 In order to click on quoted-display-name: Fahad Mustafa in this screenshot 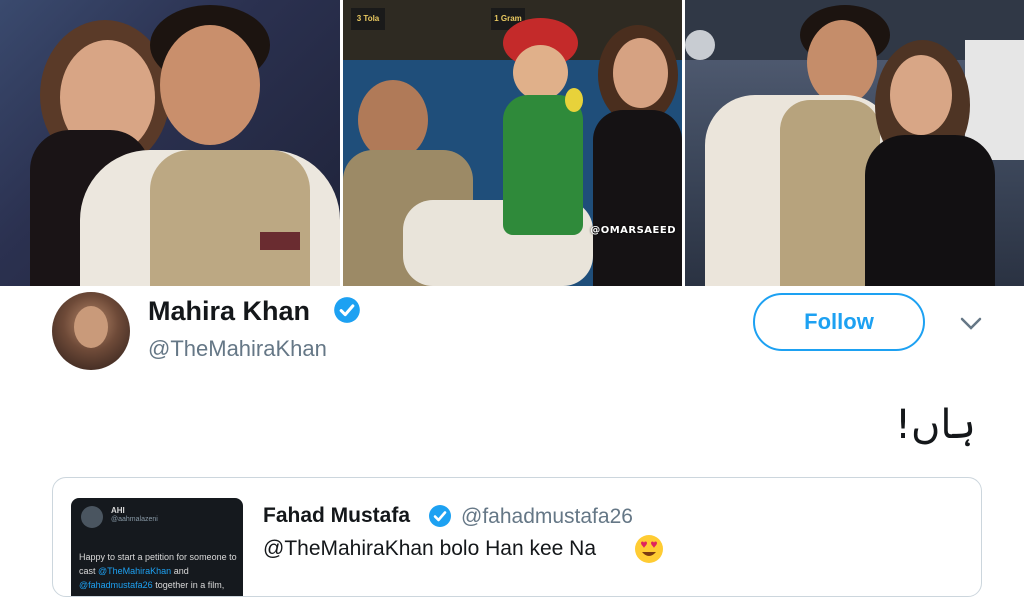, I will do `click(336, 516)`.